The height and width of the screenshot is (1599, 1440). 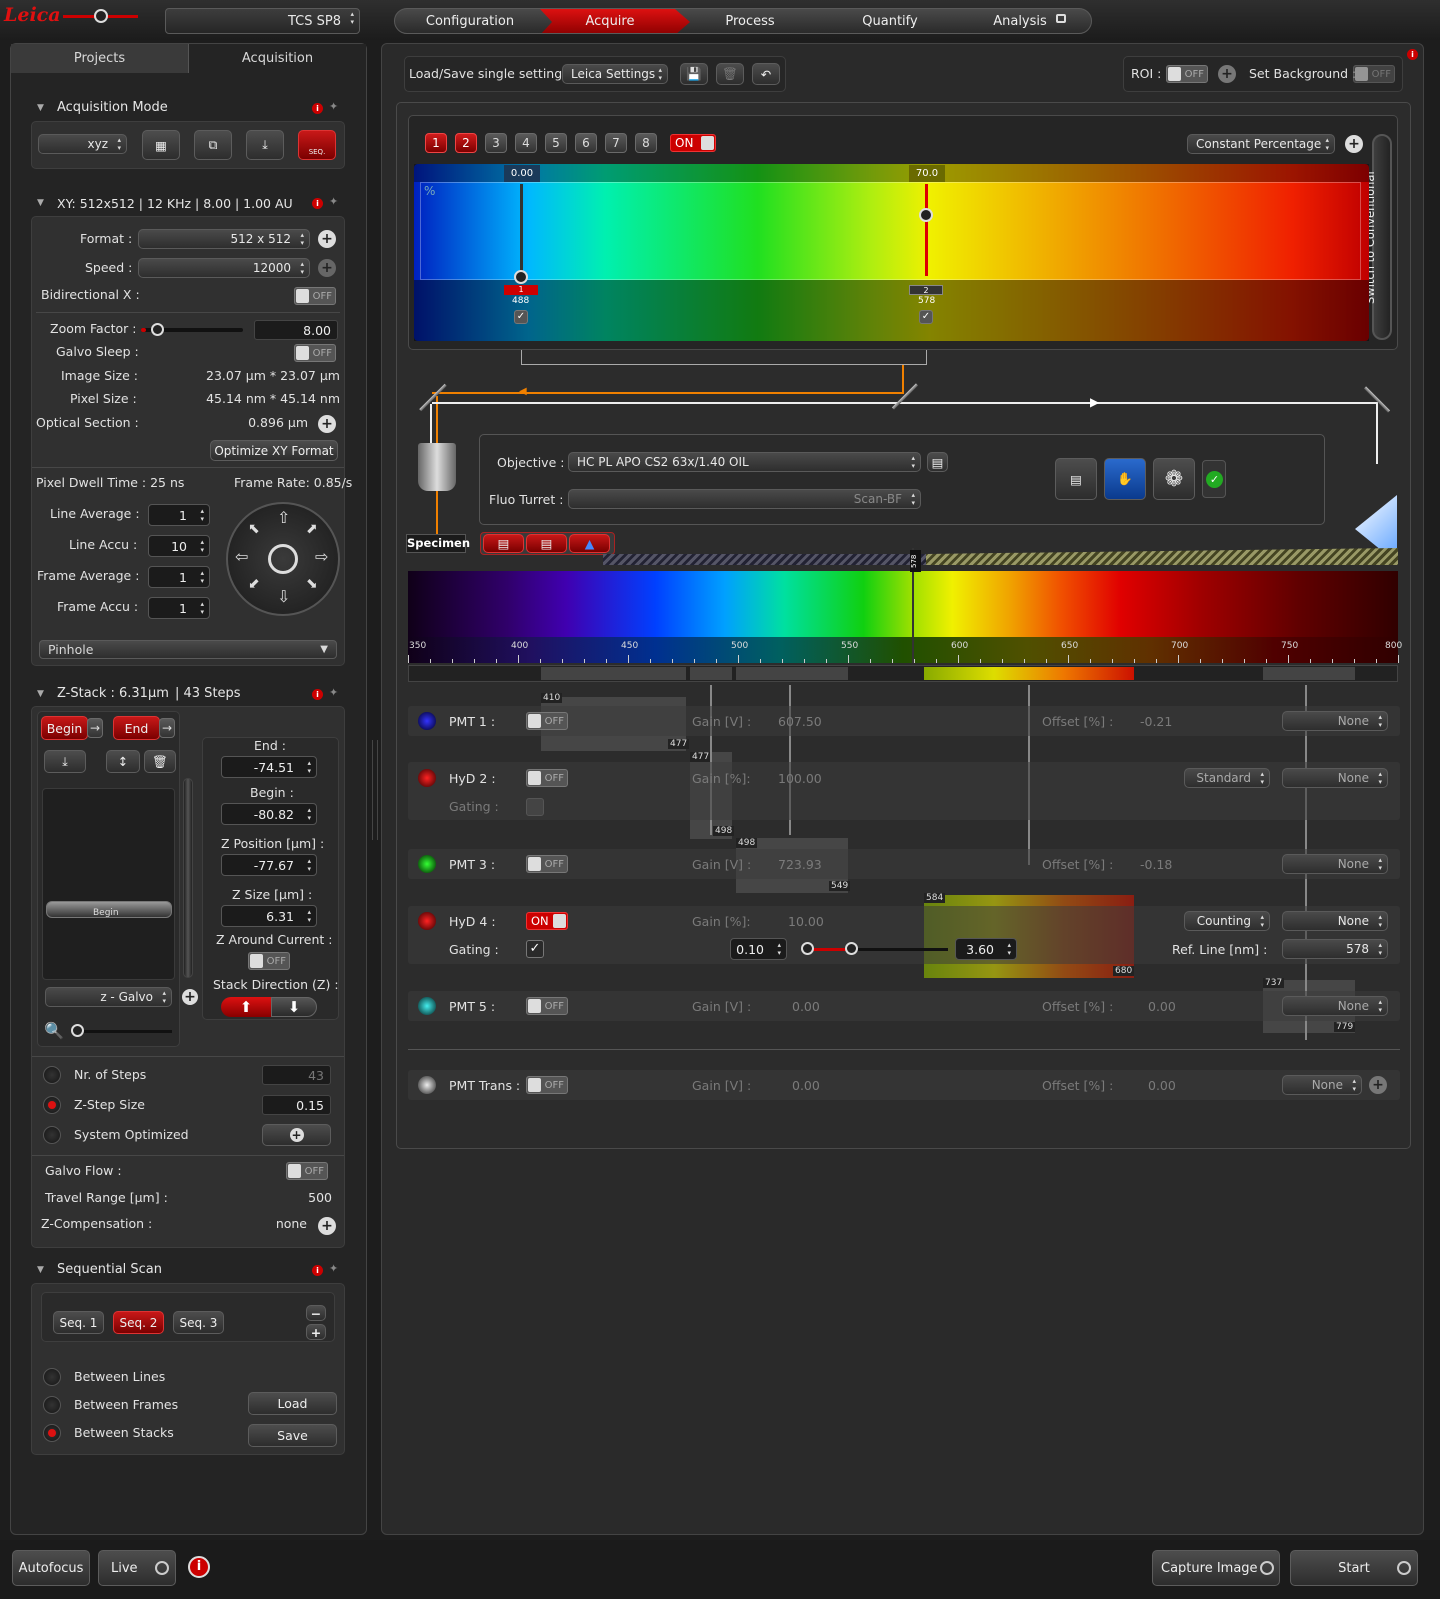 I want to click on zoom-in-icon: 🔍, so click(x=54, y=1030).